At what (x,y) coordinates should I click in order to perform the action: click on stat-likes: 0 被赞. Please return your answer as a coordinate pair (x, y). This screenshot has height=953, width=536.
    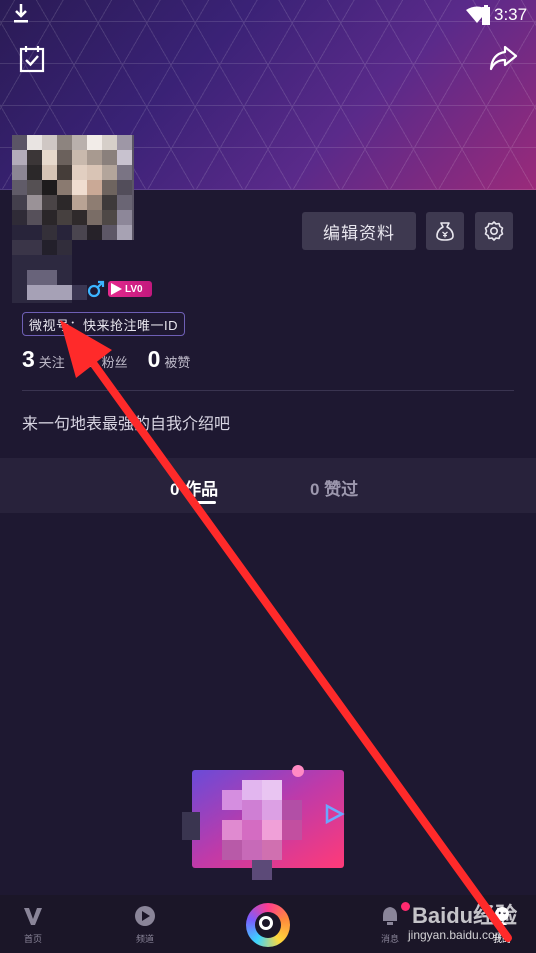
    Looking at the image, I should click on (169, 359).